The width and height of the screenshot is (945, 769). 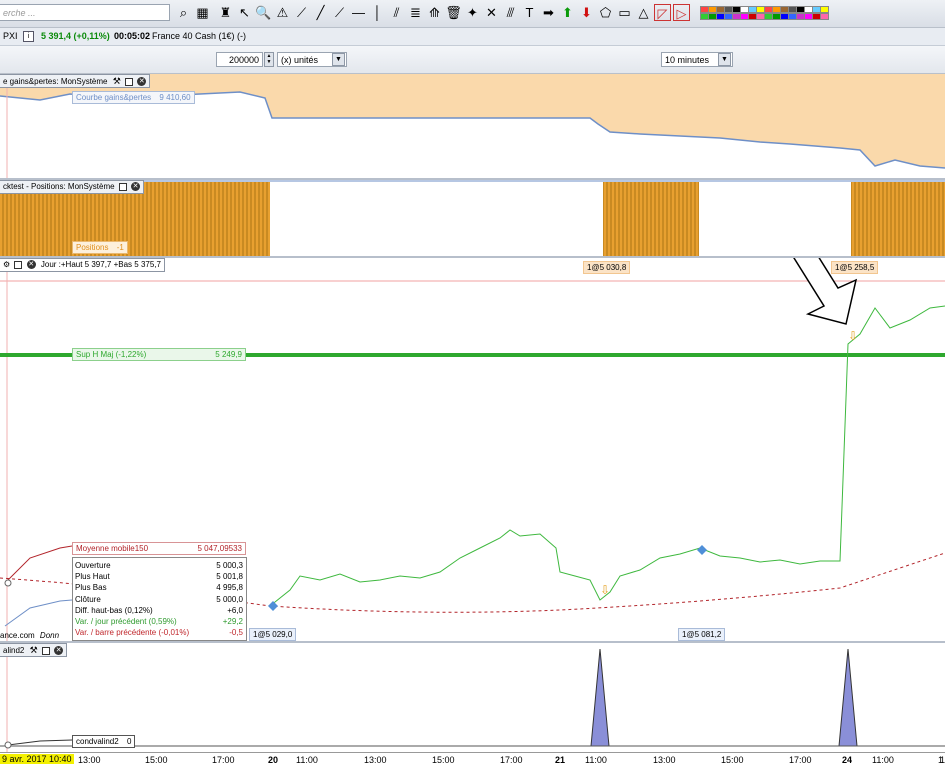 What do you see at coordinates (132, 36) in the screenshot?
I see `clock-time: 00:05:02` at bounding box center [132, 36].